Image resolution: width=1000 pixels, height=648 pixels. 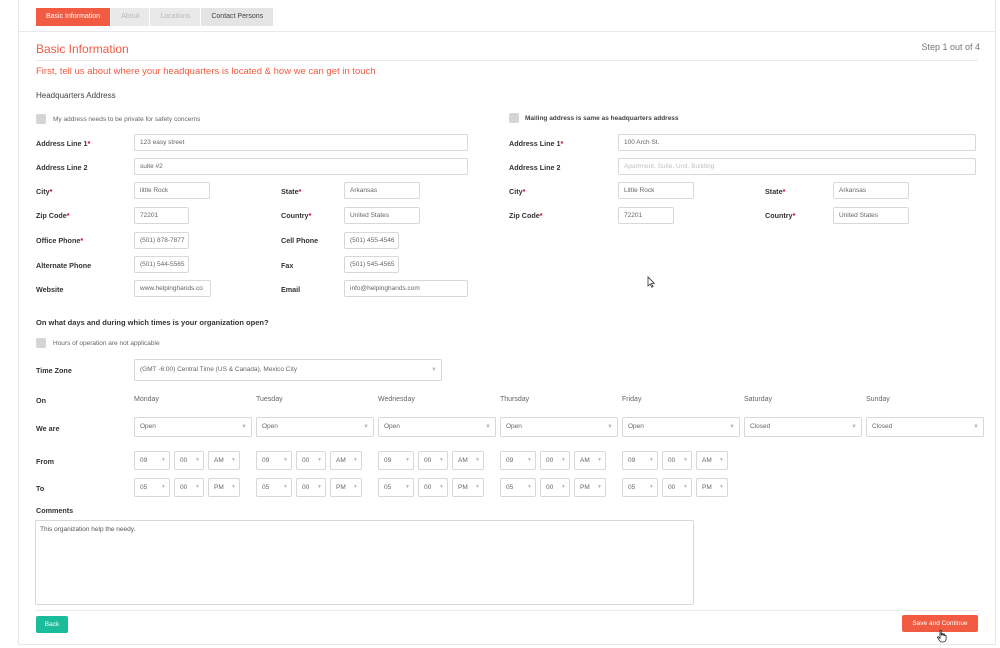 I want to click on hq-zip-input: 72201, so click(x=161, y=215).